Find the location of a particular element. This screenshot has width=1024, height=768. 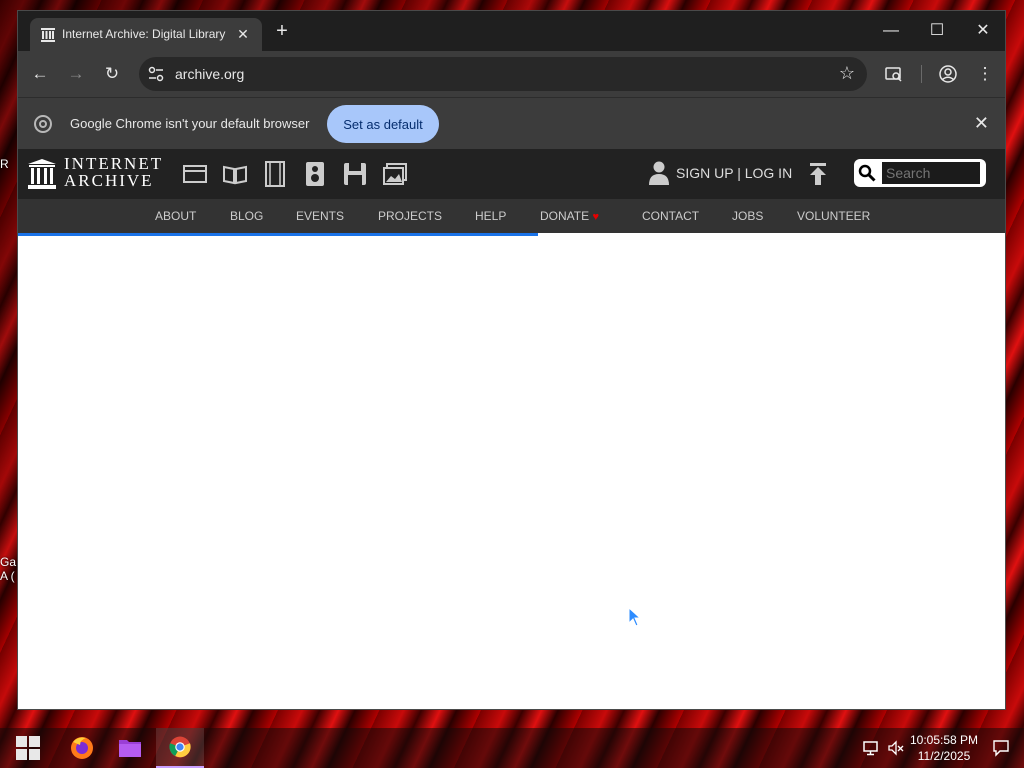

profile-icon is located at coordinates (948, 74).